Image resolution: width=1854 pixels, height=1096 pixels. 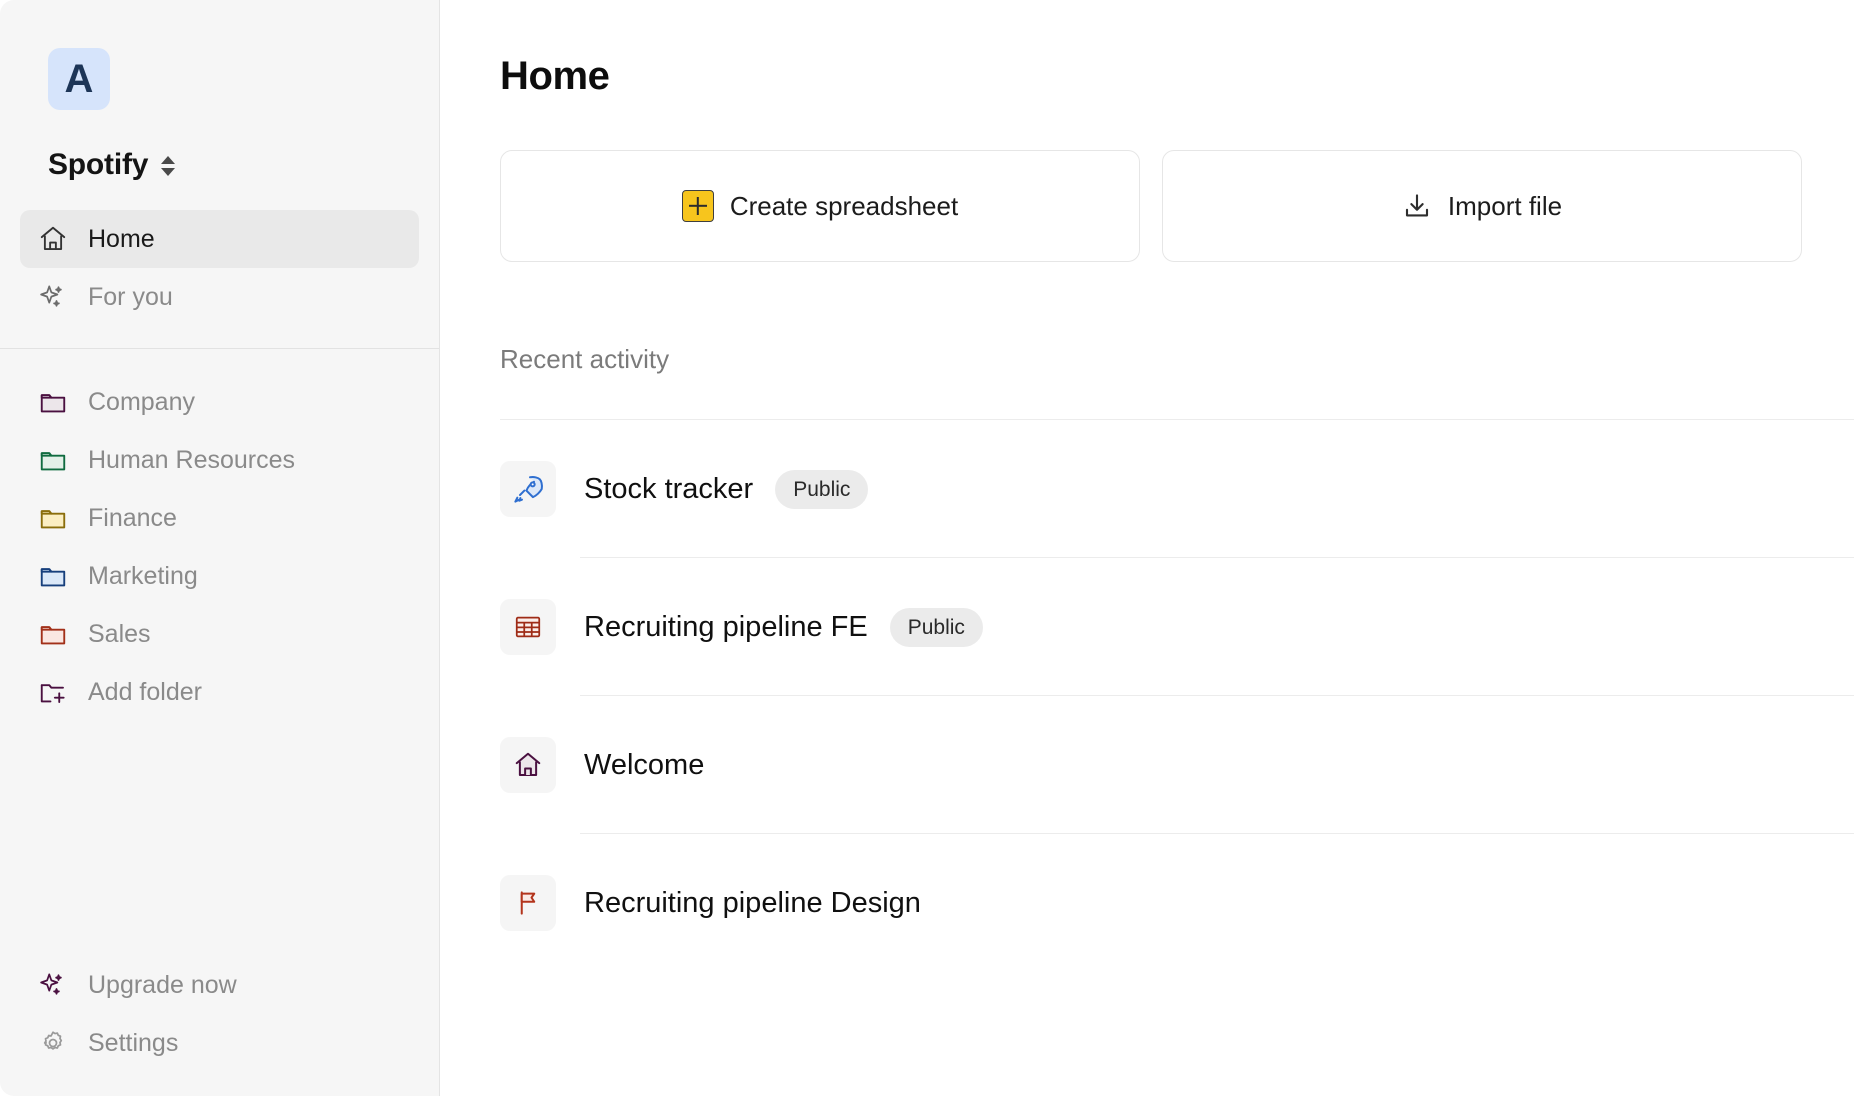 I want to click on workspace-logo: A, so click(x=79, y=79).